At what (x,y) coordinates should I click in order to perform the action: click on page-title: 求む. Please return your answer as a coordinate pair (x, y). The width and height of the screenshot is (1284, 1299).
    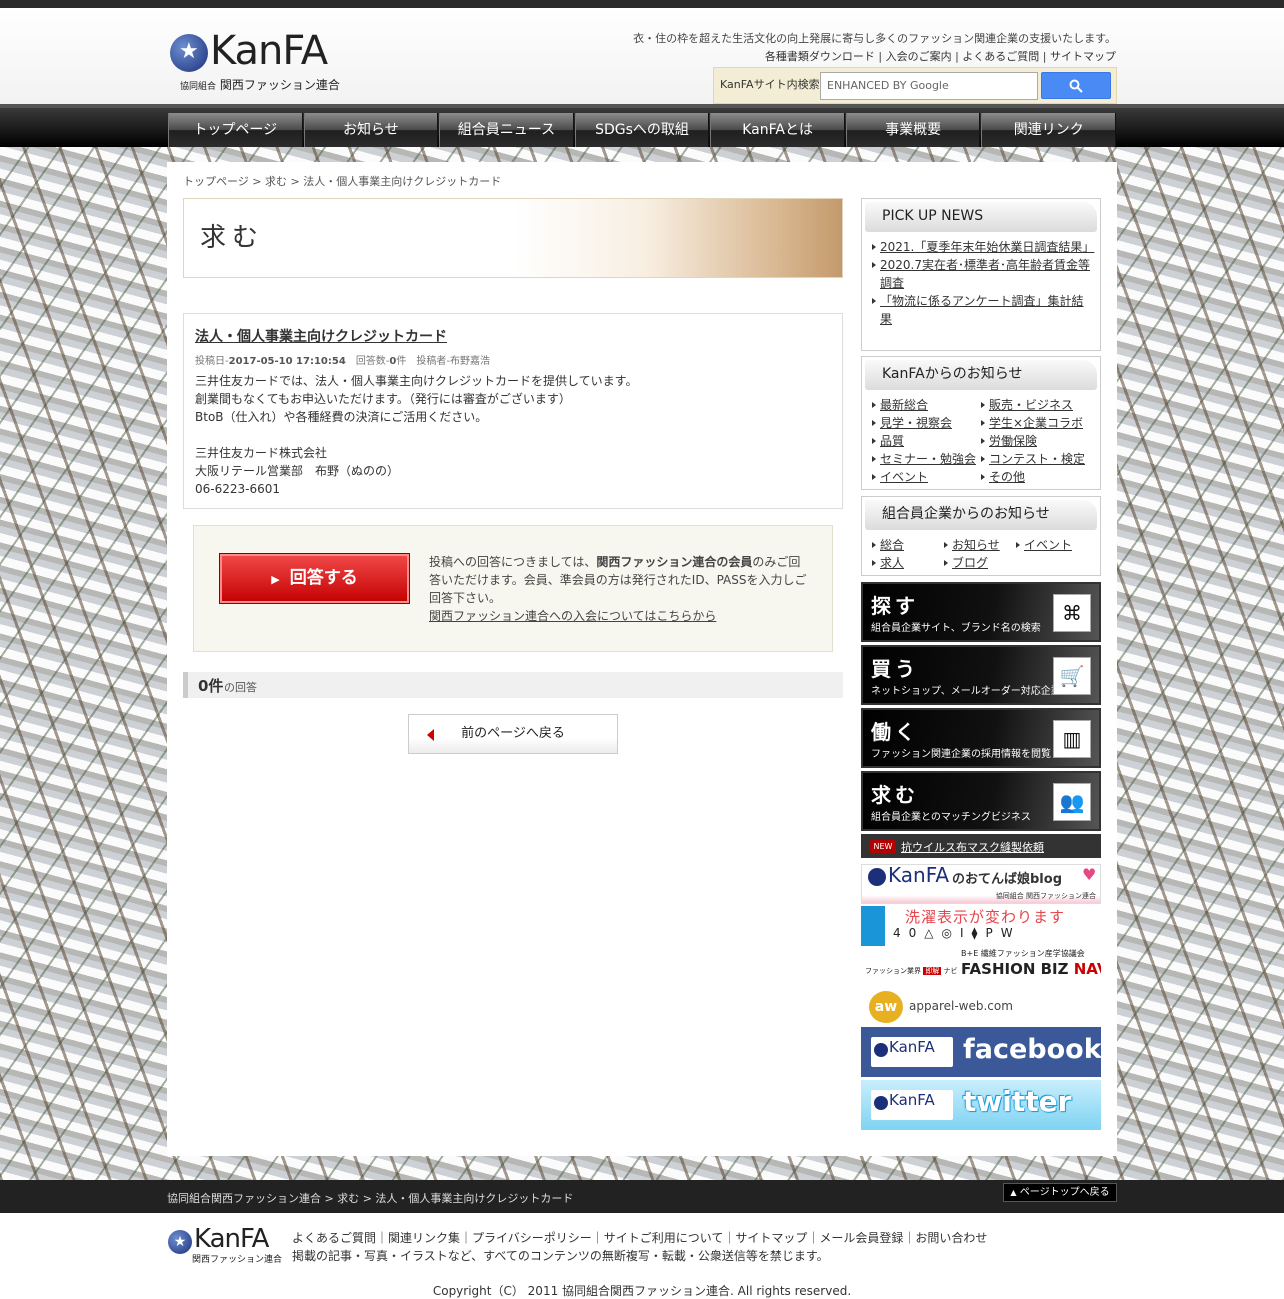
    Looking at the image, I should click on (232, 238).